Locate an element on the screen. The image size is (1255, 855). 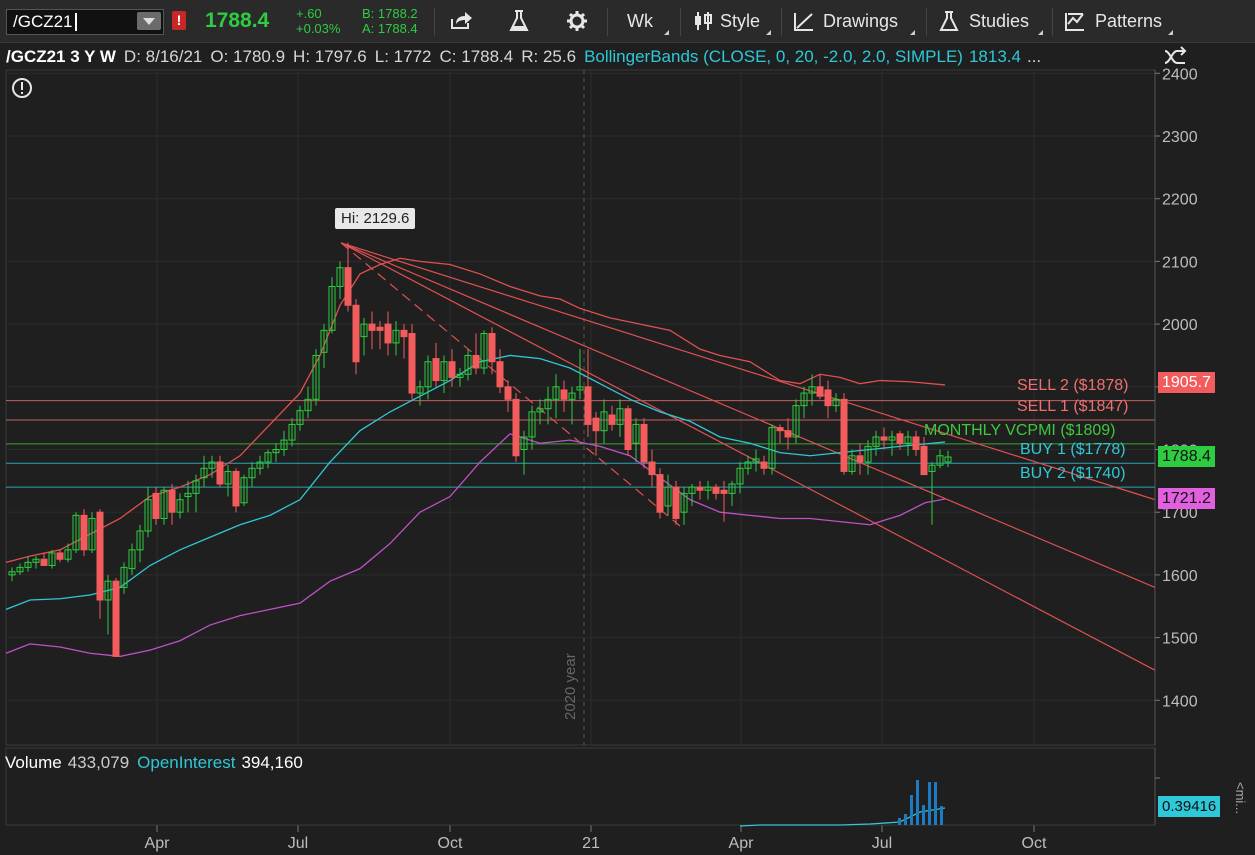
net-change: +.60 is located at coordinates (309, 13).